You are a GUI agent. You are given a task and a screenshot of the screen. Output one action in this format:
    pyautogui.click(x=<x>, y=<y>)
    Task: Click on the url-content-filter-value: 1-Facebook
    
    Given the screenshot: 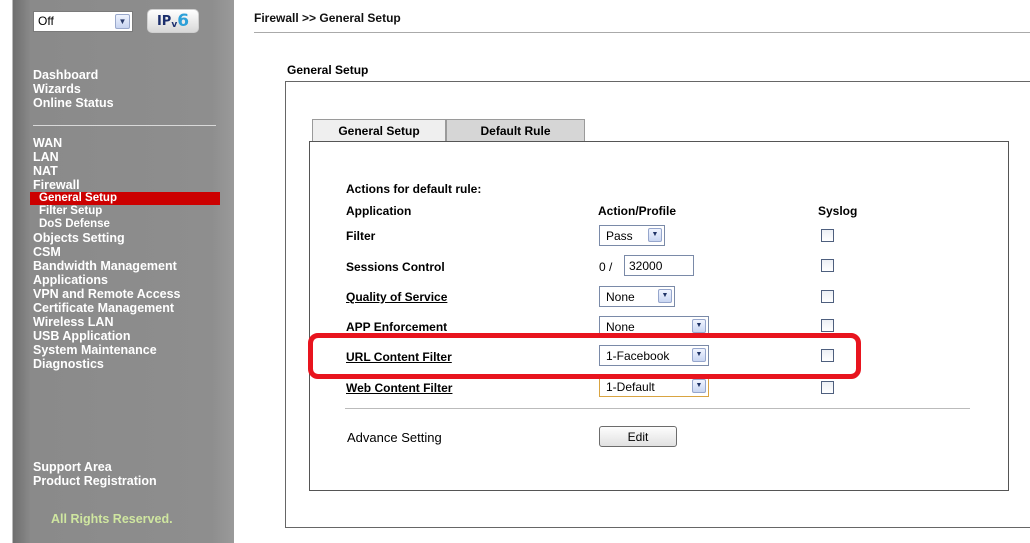 What is the action you would take?
    pyautogui.click(x=638, y=356)
    